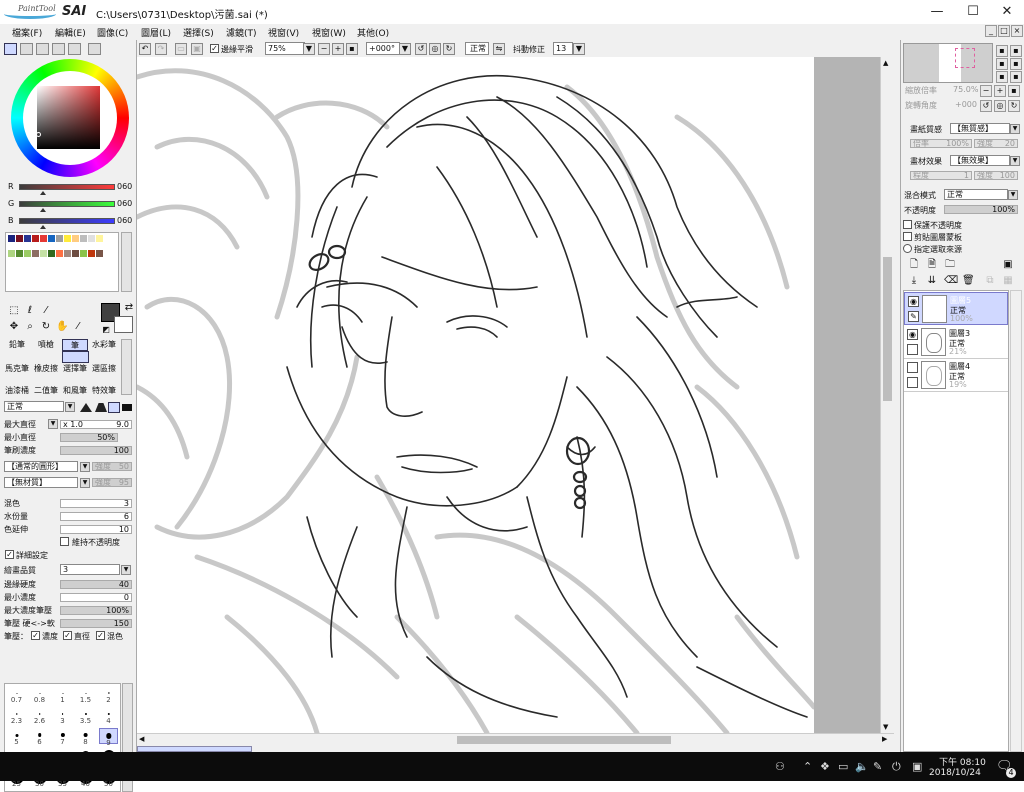 The image size is (1024, 792). What do you see at coordinates (96, 529) in the screenshot?
I see `persistence-slider: 10` at bounding box center [96, 529].